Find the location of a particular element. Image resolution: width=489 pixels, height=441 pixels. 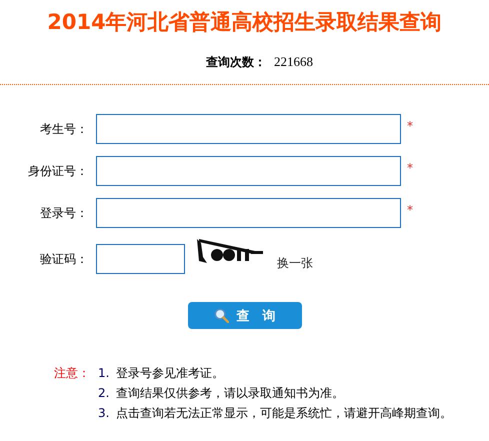

note-number: 1. is located at coordinates (104, 373).